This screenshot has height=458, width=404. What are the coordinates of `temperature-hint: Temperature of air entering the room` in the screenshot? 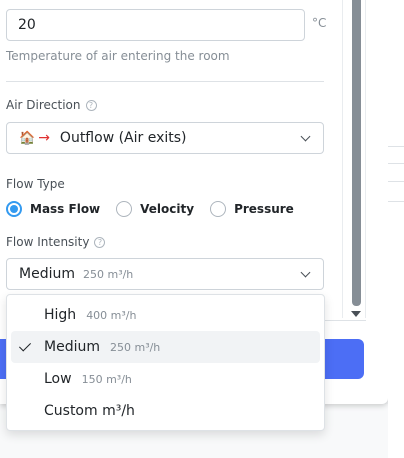 It's located at (118, 56).